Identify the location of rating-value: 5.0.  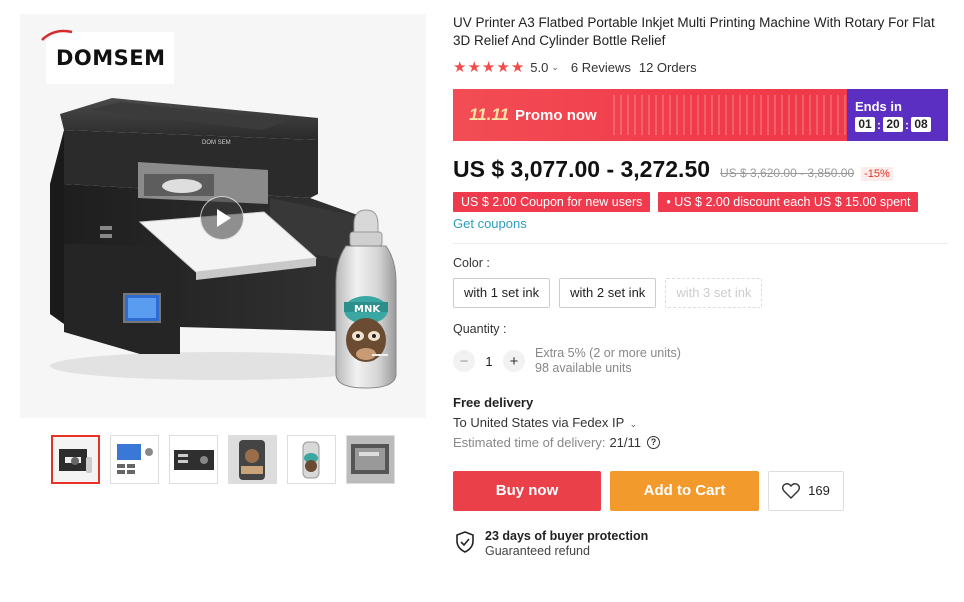
(539, 67).